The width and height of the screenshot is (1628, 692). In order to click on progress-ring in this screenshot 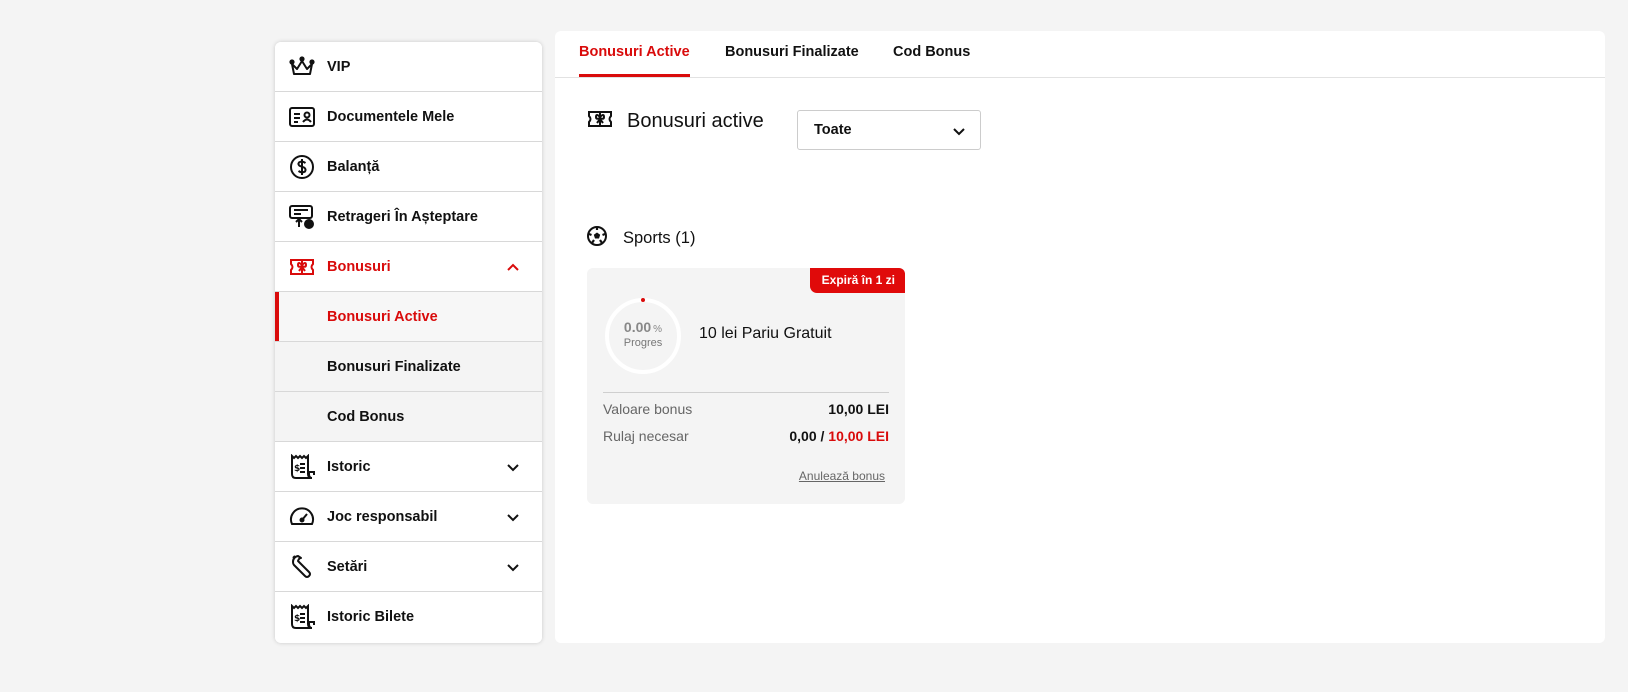, I will do `click(643, 336)`.